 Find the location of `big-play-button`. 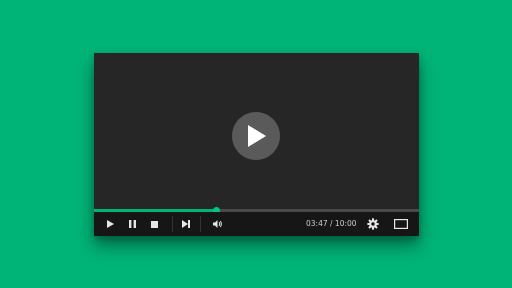

big-play-button is located at coordinates (256, 136).